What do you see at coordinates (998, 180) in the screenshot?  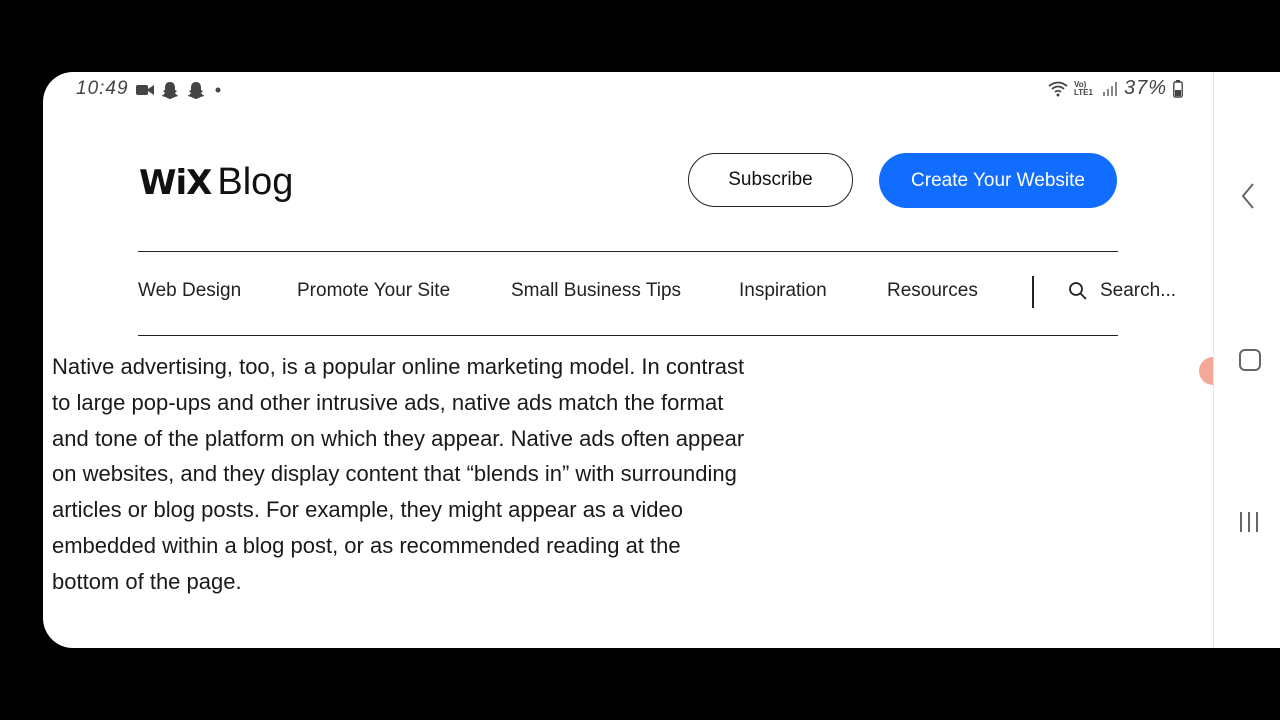 I see `create-website-button: Create Your Website` at bounding box center [998, 180].